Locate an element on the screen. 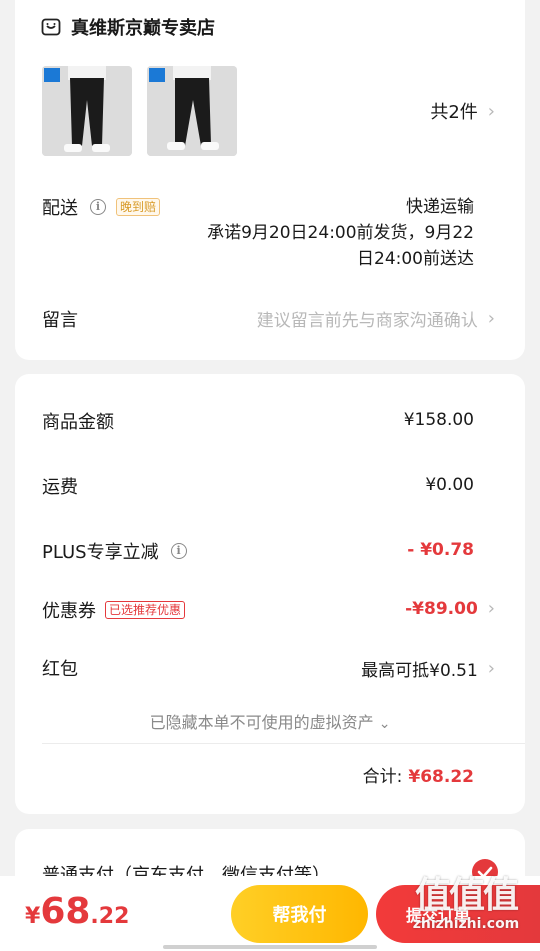 The width and height of the screenshot is (540, 951). chevron-down-icon: ⌄ is located at coordinates (384, 724).